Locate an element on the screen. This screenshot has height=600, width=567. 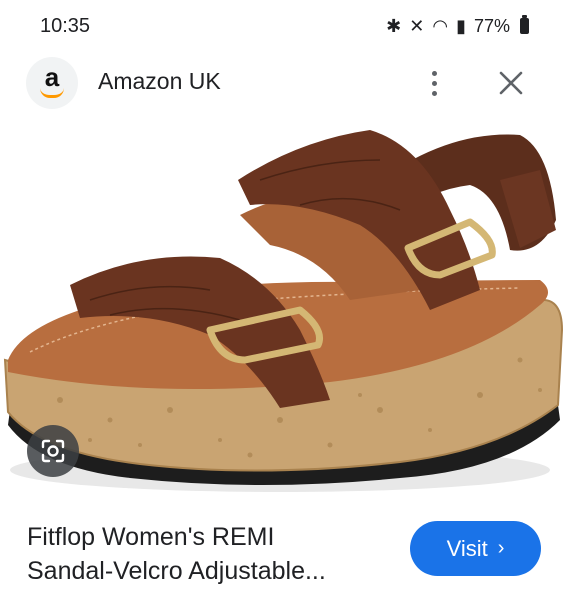
logo-smile is located at coordinates (52, 93).